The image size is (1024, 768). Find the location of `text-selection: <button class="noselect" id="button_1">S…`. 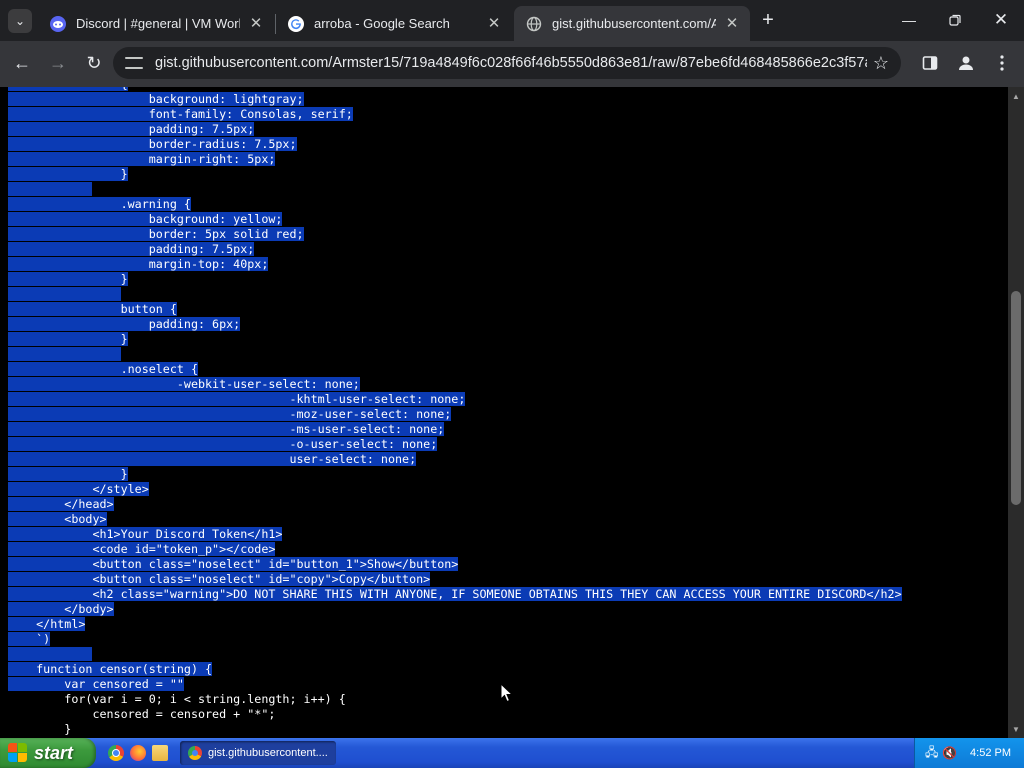

text-selection: <button class="noselect" id="button_1">S… is located at coordinates (233, 564).